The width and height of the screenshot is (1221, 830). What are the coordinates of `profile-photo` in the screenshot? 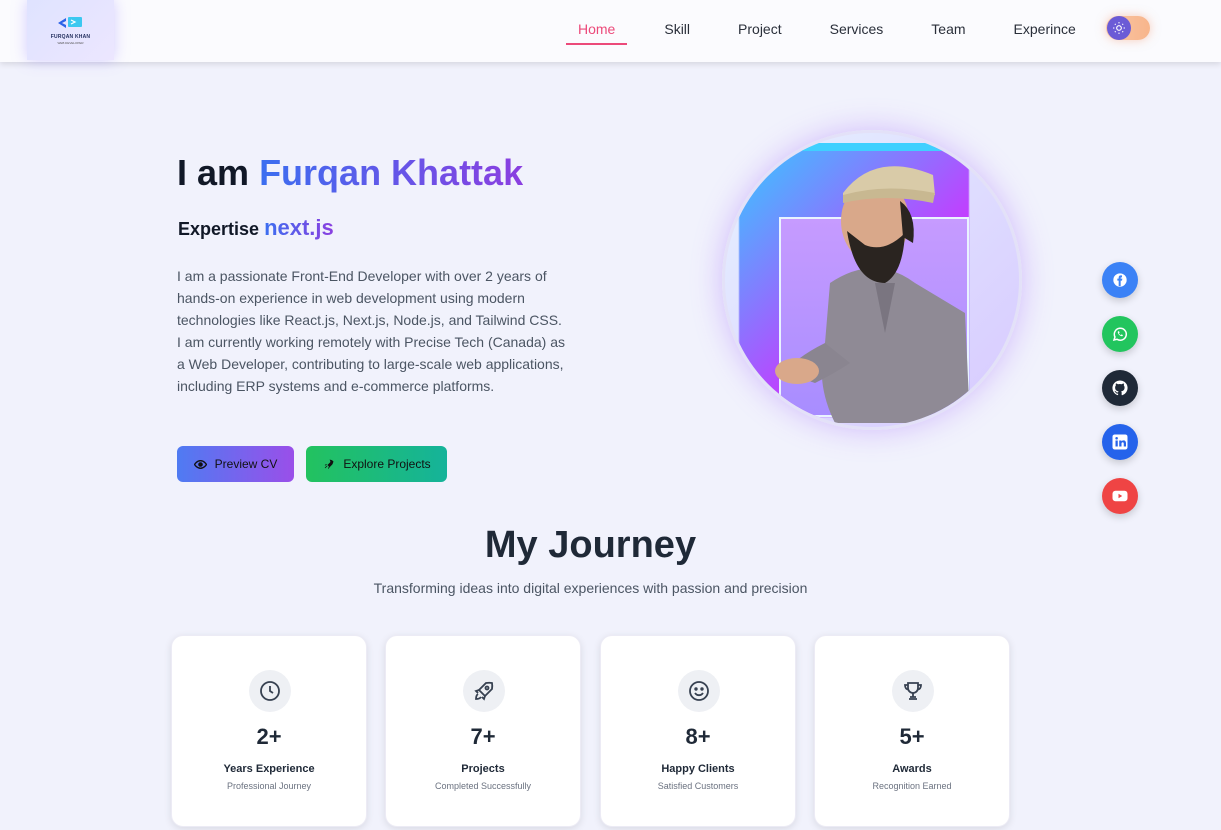 It's located at (872, 280).